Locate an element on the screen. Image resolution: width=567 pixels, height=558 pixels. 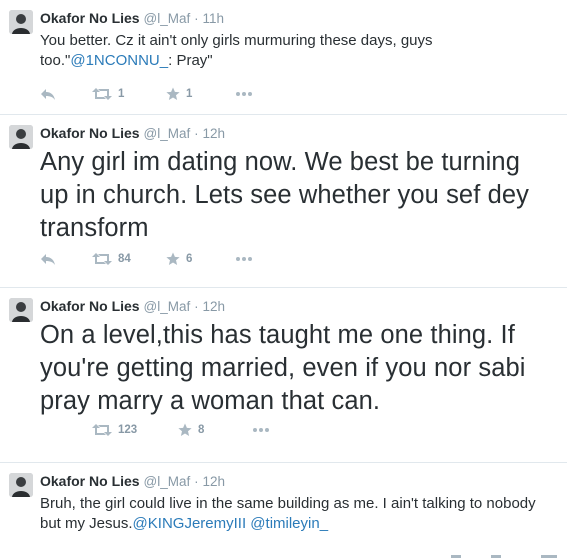
tweet-actions: 84 6 is located at coordinates (190, 259).